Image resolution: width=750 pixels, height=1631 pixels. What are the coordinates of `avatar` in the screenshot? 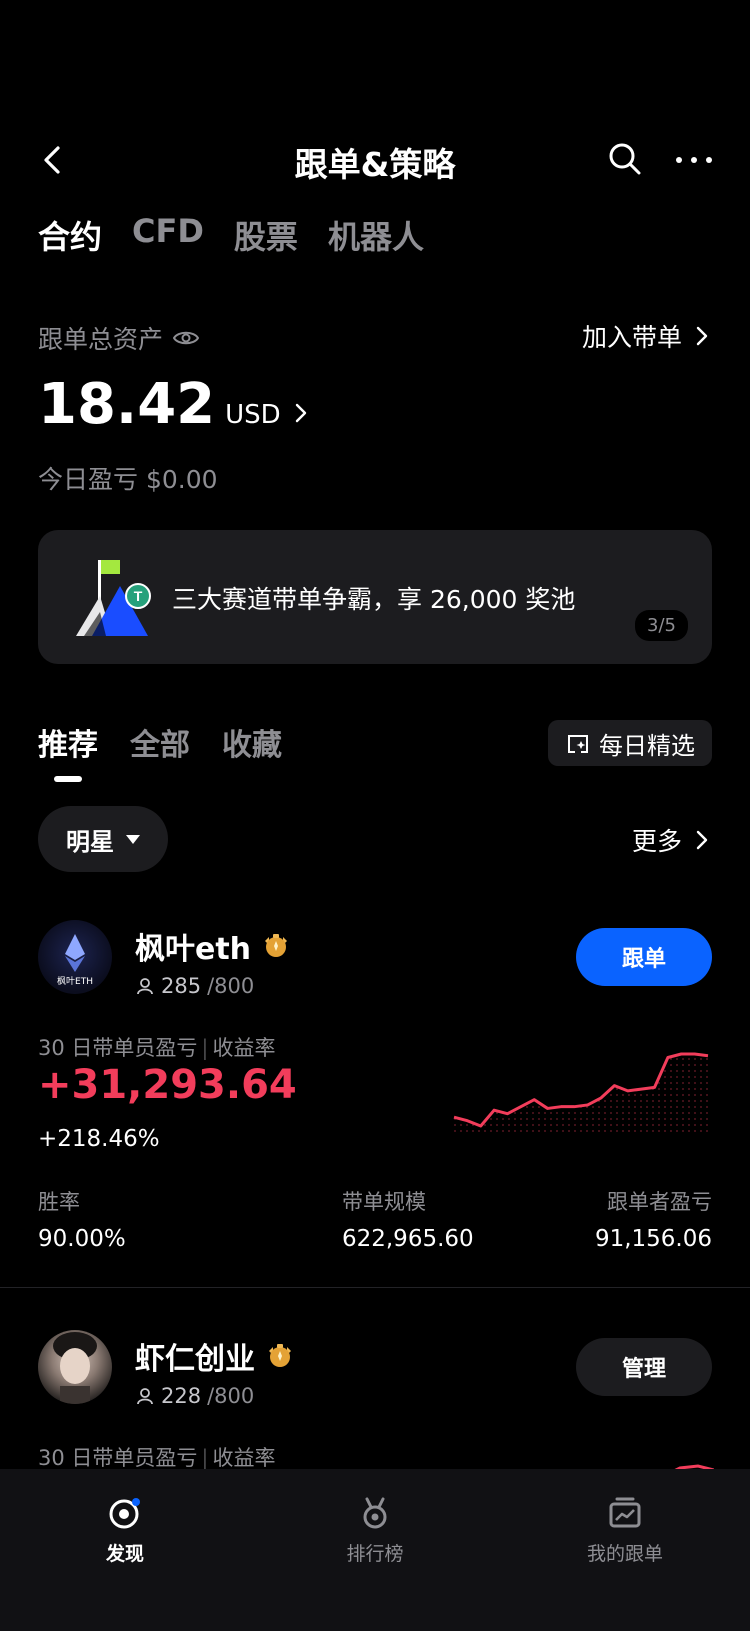 It's located at (75, 1367).